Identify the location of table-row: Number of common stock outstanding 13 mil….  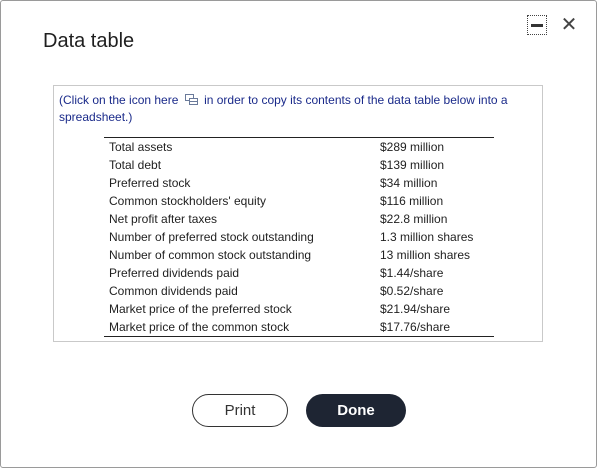
(299, 255).